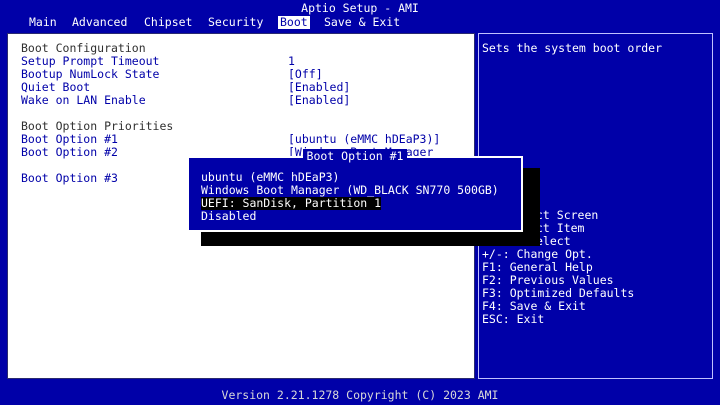  What do you see at coordinates (99, 22) in the screenshot?
I see `tab-advanced: Advanced` at bounding box center [99, 22].